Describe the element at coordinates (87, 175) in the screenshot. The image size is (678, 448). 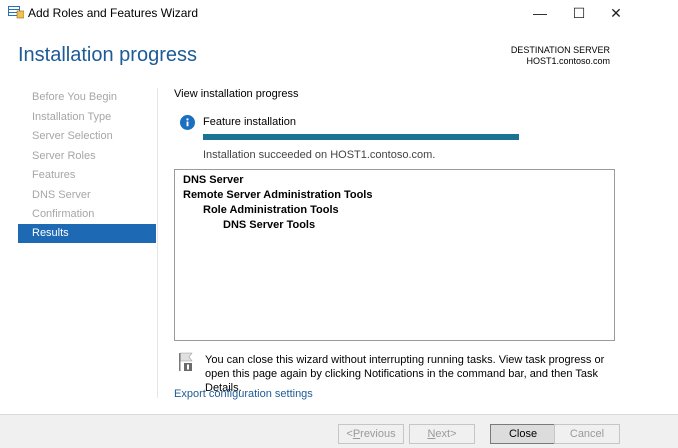
I see `nav-step-features: Features` at that location.